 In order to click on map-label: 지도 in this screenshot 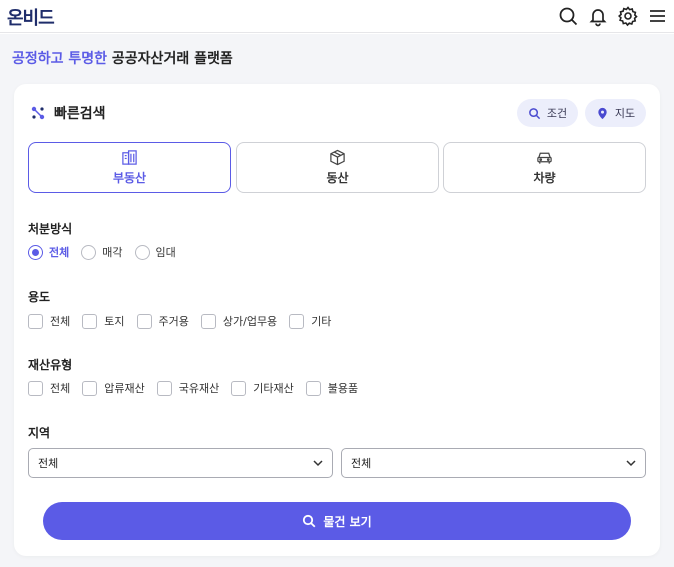, I will do `click(625, 113)`.